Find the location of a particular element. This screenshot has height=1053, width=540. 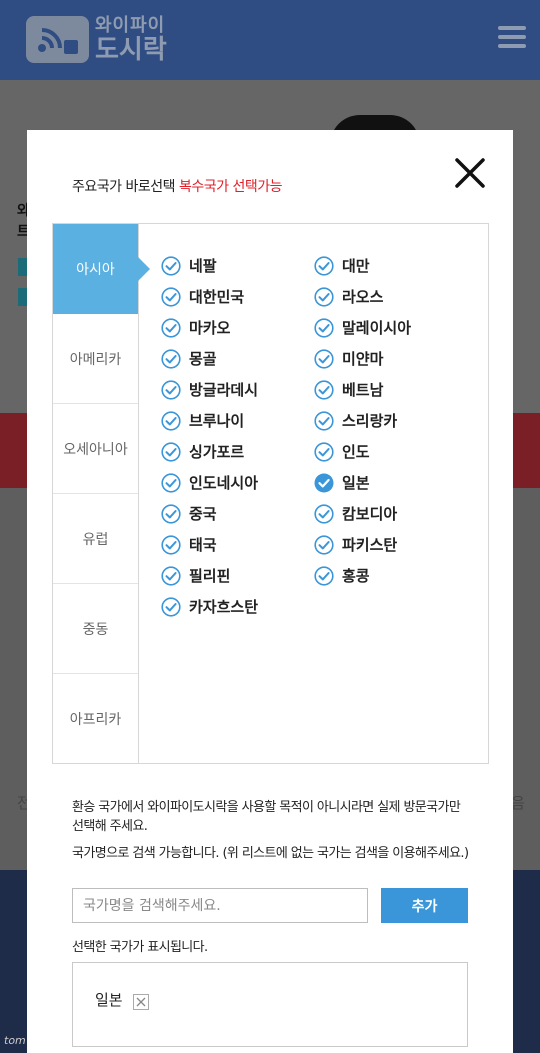

selected-countries-box: 일본 is located at coordinates (270, 1004).